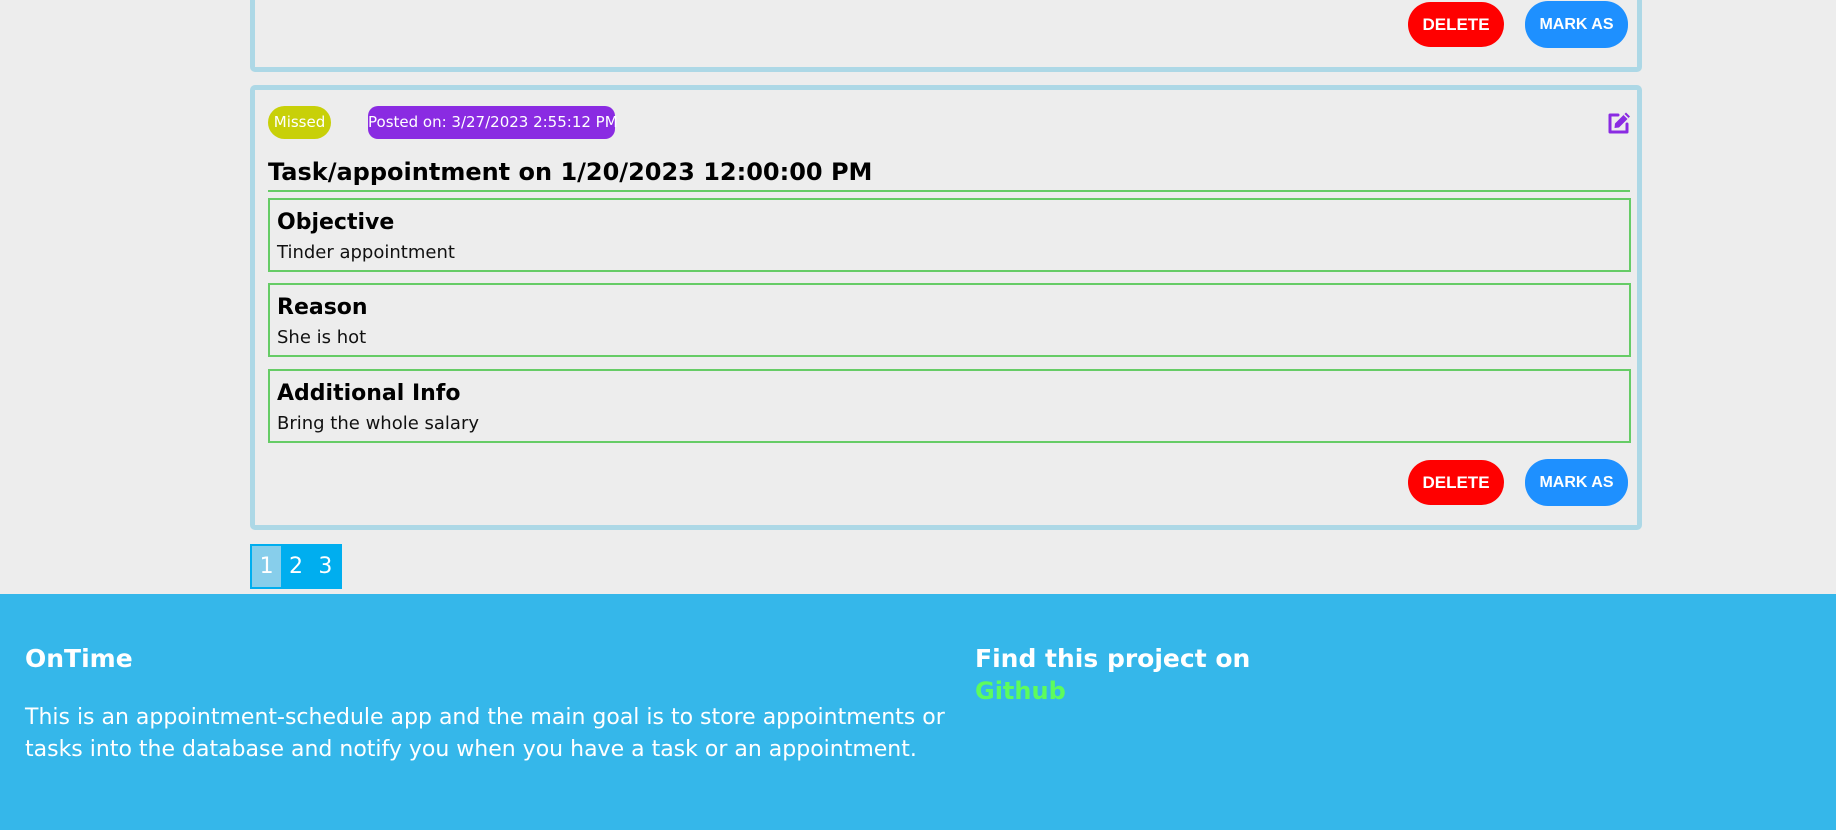 The width and height of the screenshot is (1836, 830). I want to click on page-link-1: 1, so click(267, 566).